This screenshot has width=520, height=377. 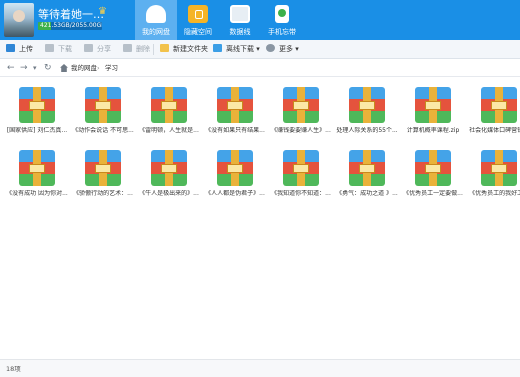 I want to click on offline-download-icon, so click(x=217, y=48).